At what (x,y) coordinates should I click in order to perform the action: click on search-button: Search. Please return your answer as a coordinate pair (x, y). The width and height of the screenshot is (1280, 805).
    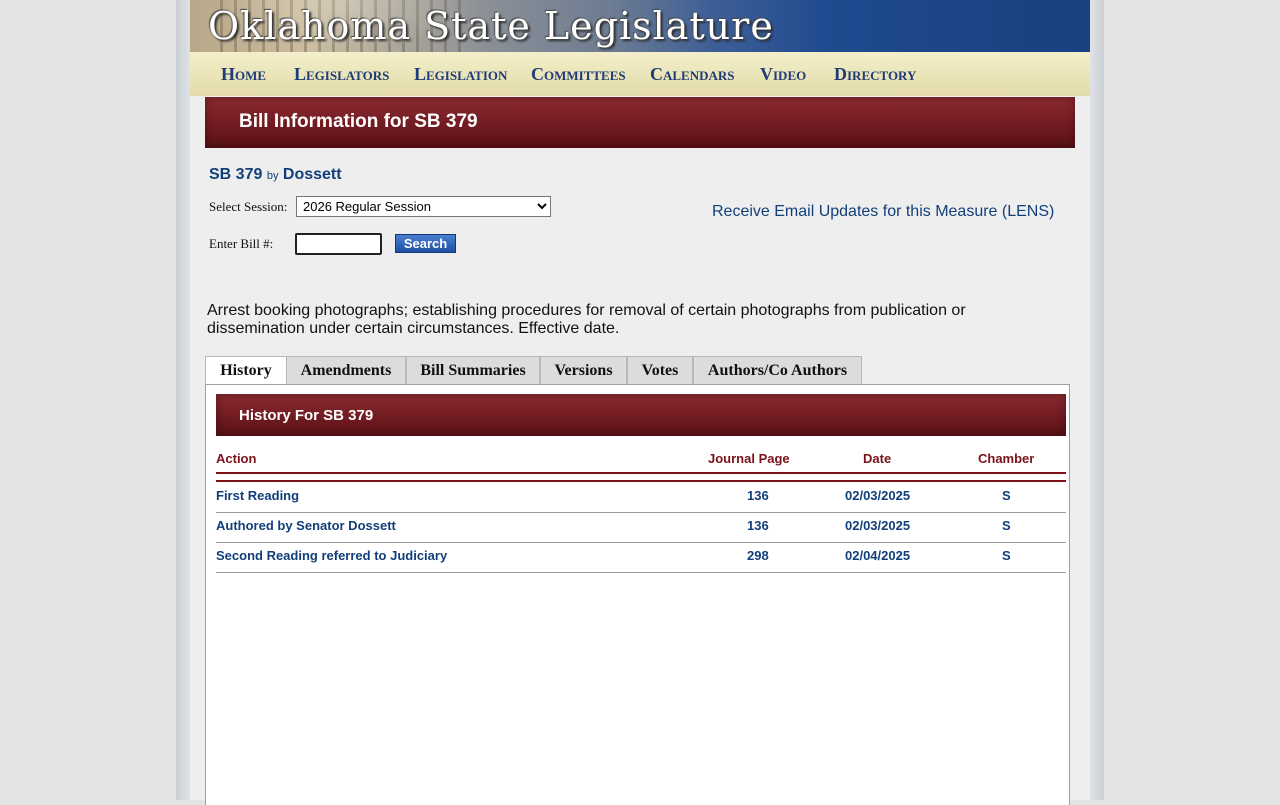
    Looking at the image, I should click on (425, 243).